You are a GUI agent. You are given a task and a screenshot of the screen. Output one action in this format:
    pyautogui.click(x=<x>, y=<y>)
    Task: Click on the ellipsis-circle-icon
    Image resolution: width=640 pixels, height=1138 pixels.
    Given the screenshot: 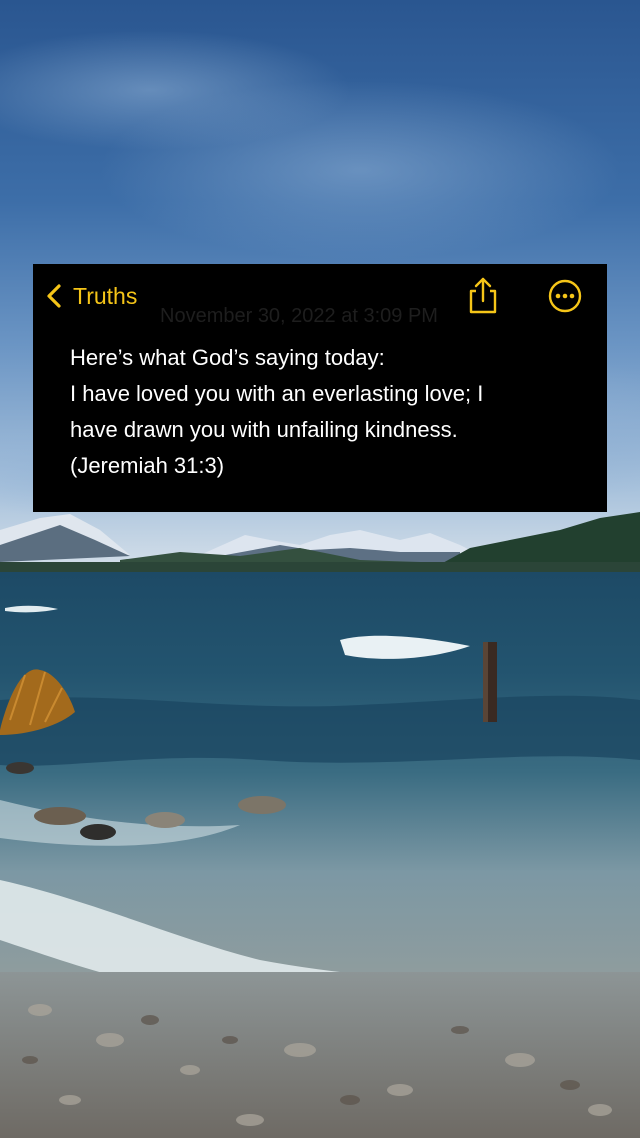 What is the action you would take?
    pyautogui.click(x=565, y=296)
    